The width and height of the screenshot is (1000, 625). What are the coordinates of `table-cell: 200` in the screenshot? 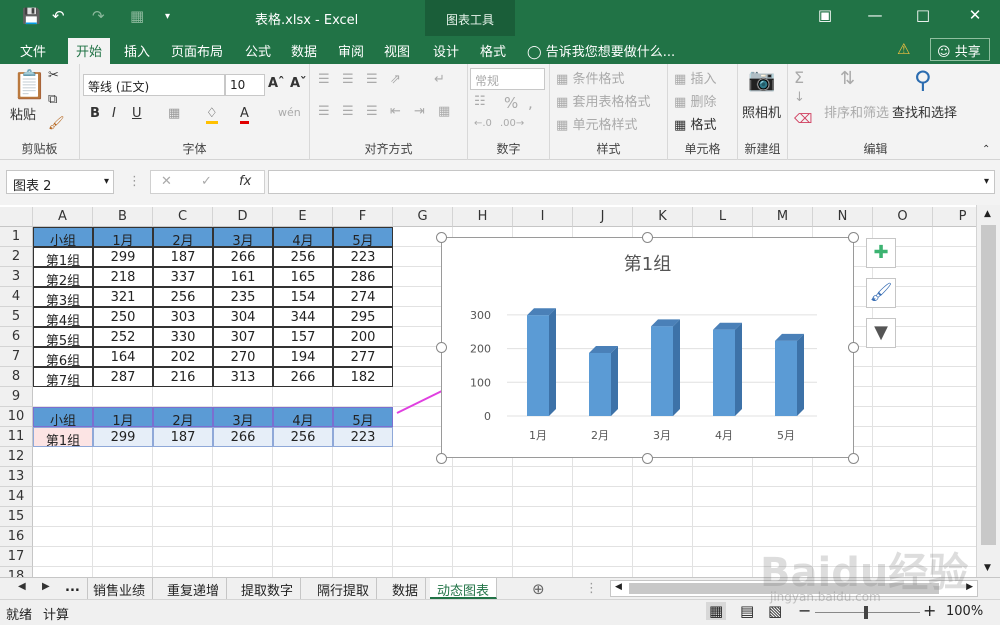 It's located at (363, 337).